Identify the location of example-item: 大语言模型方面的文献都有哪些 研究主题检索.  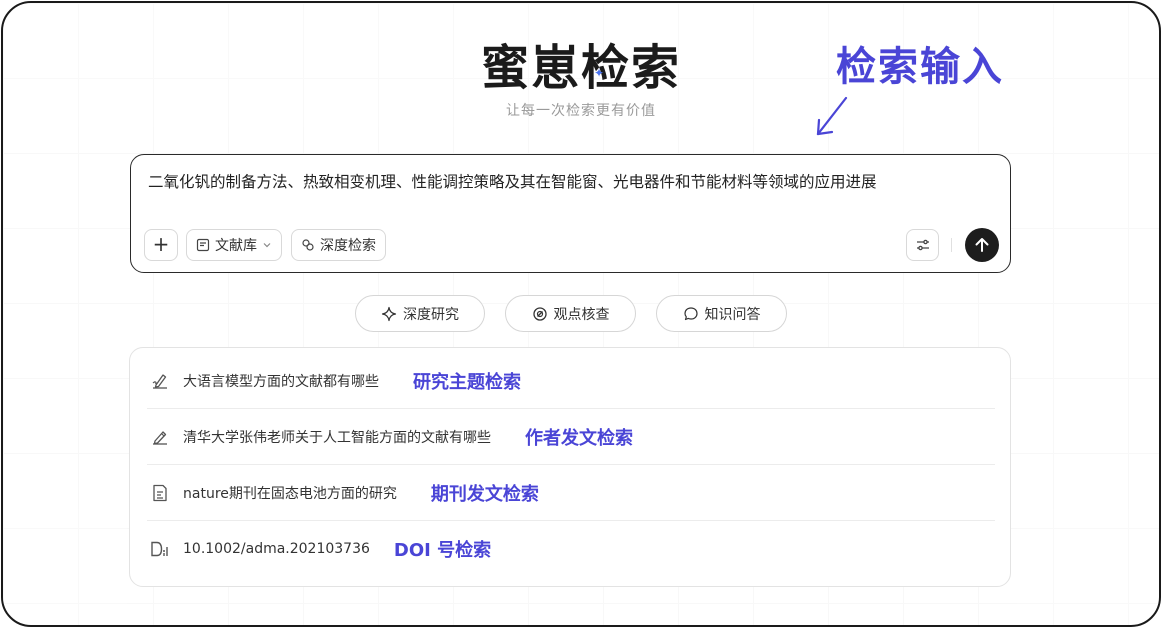
(571, 381).